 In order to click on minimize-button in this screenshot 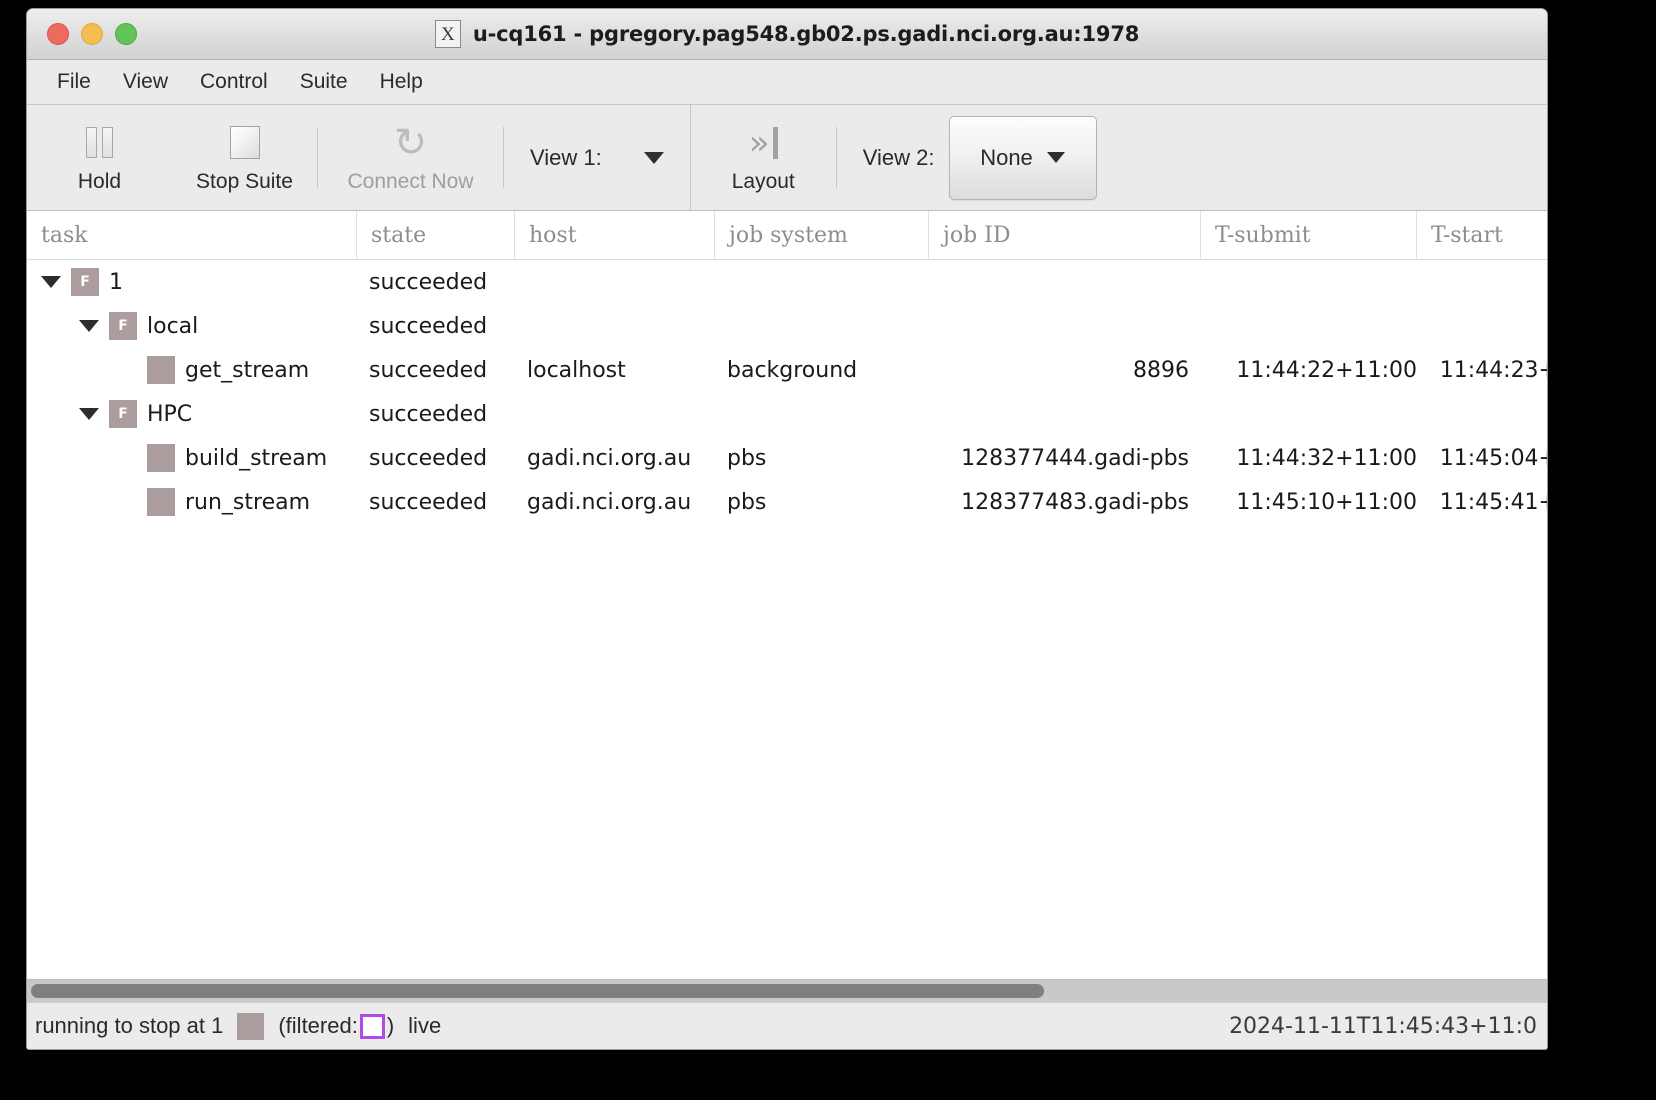, I will do `click(92, 34)`.